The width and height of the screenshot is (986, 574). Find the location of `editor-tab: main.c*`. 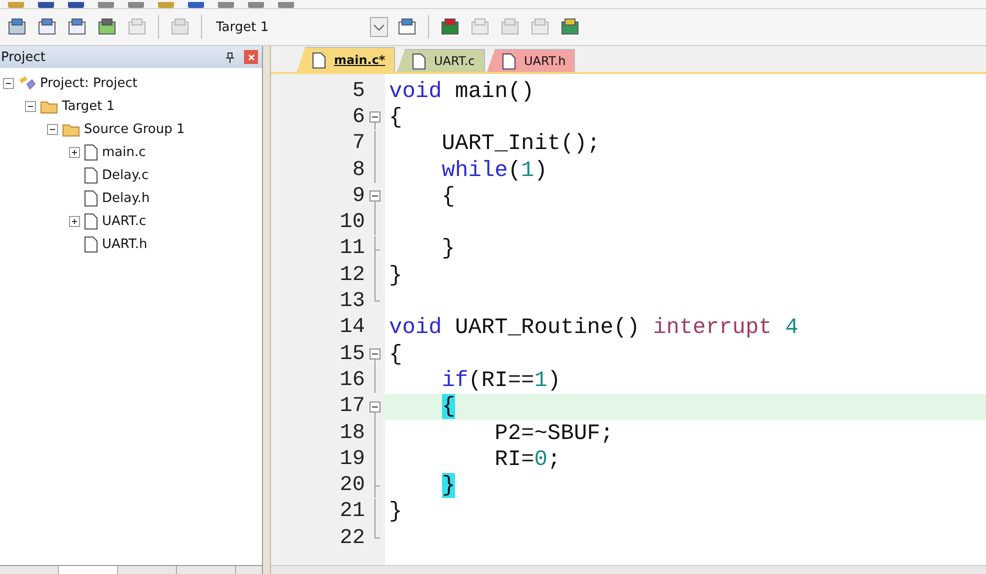

editor-tab: main.c* is located at coordinates (346, 59).